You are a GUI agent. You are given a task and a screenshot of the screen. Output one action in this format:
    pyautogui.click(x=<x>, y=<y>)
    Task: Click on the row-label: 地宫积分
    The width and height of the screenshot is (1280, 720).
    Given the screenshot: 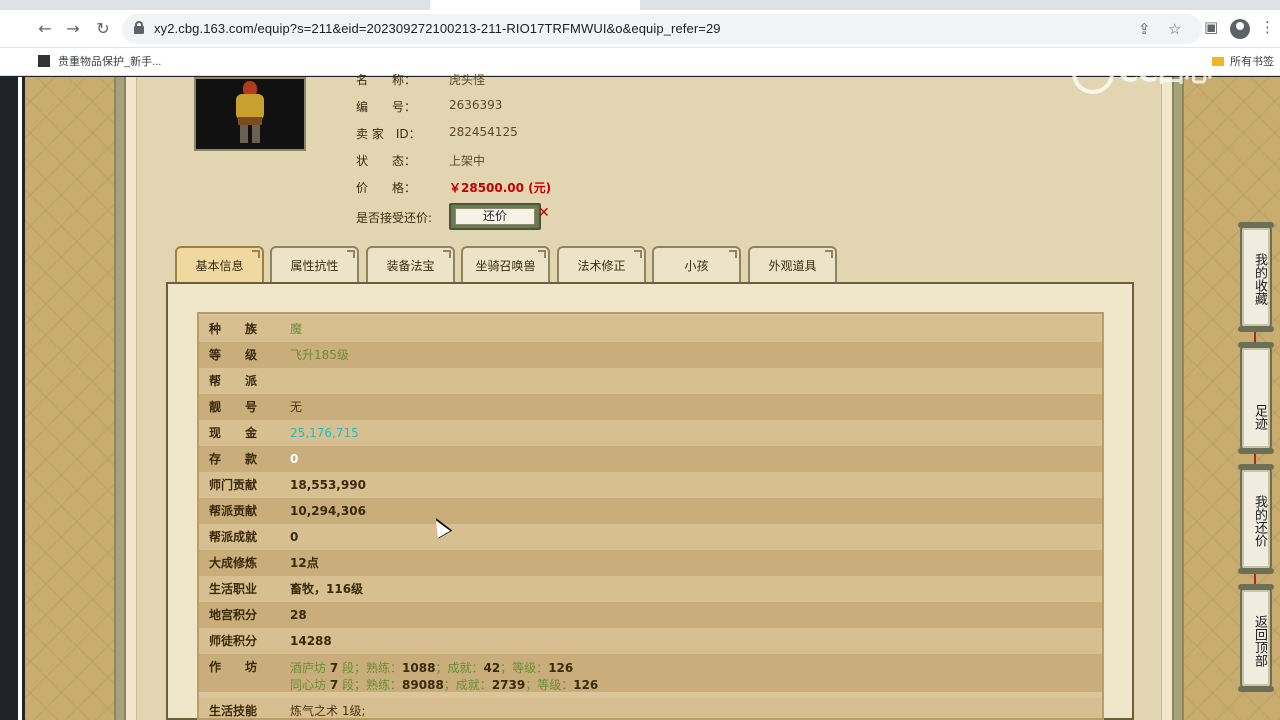 What is the action you would take?
    pyautogui.click(x=233, y=615)
    